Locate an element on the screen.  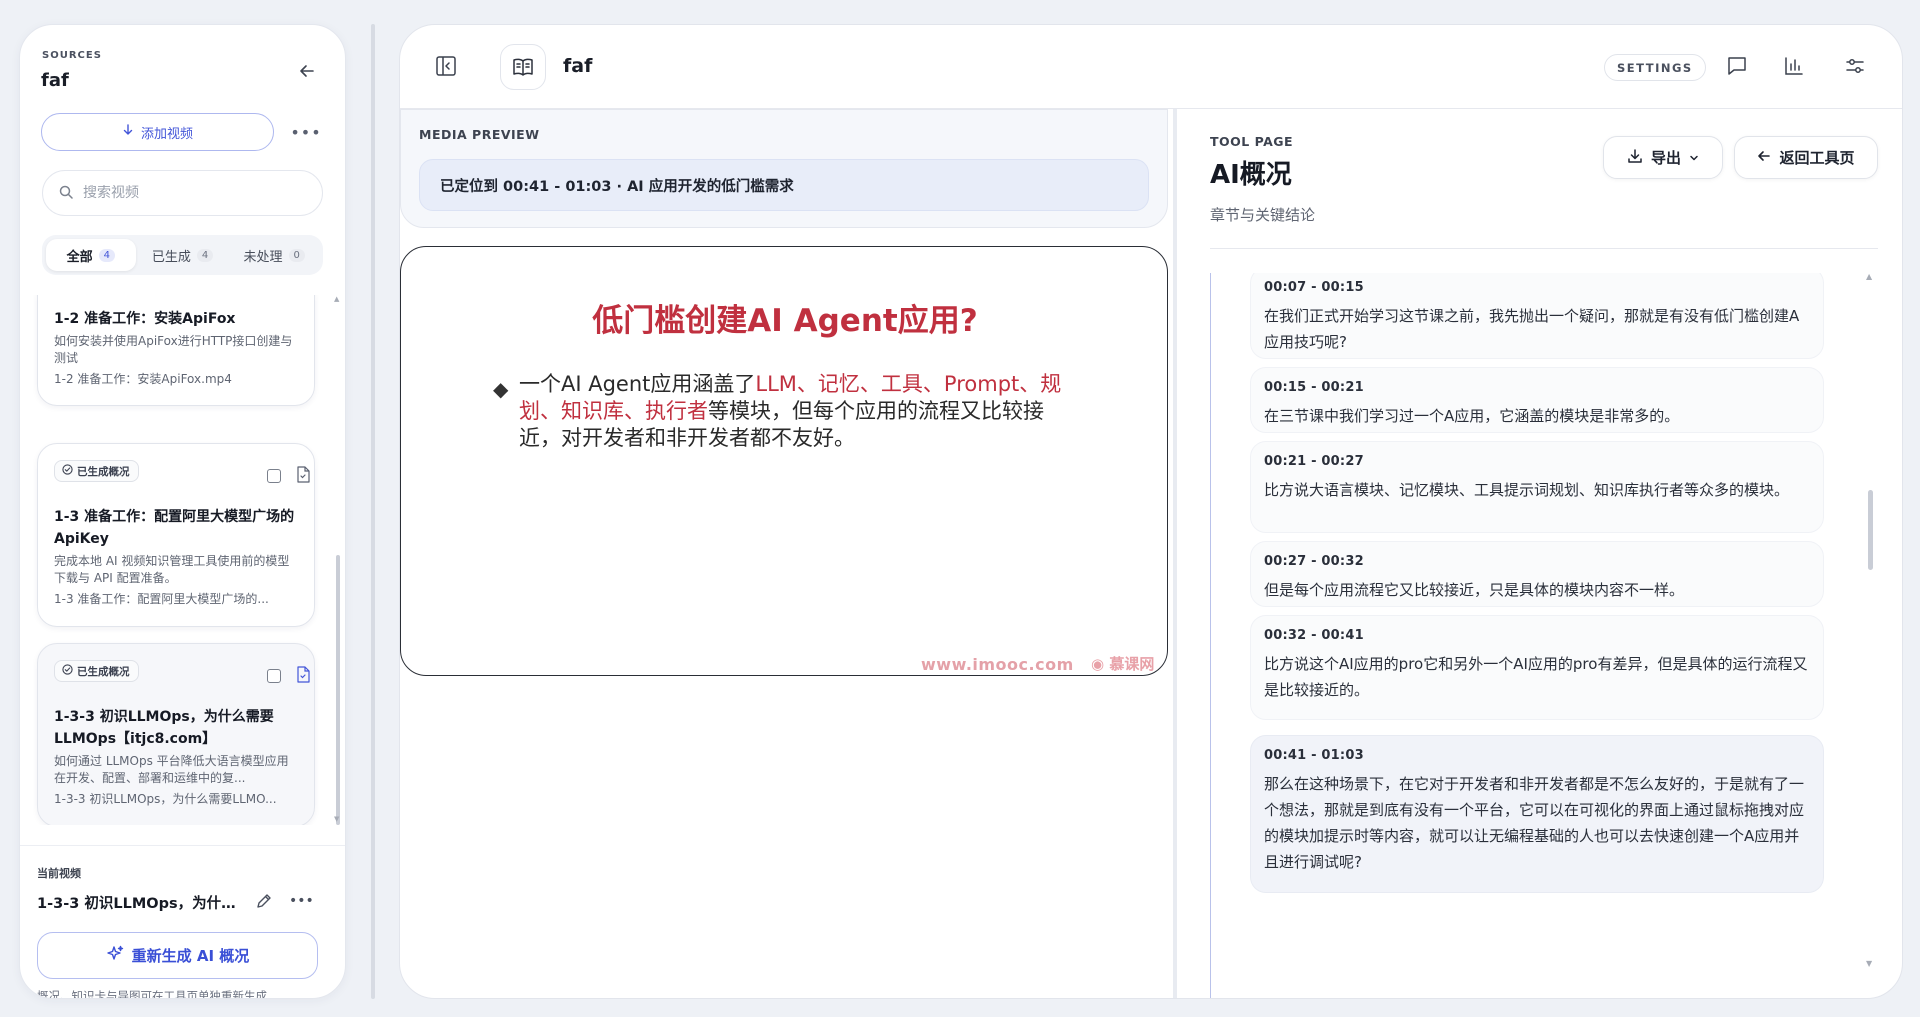
imooc-logo: ◉ 慕课网 is located at coordinates (1122, 663).